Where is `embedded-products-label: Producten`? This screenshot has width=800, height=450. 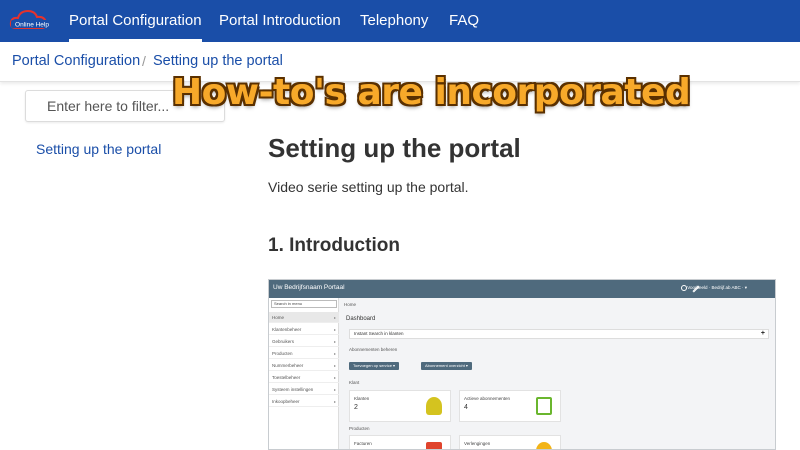
embedded-products-label: Producten is located at coordinates (359, 428).